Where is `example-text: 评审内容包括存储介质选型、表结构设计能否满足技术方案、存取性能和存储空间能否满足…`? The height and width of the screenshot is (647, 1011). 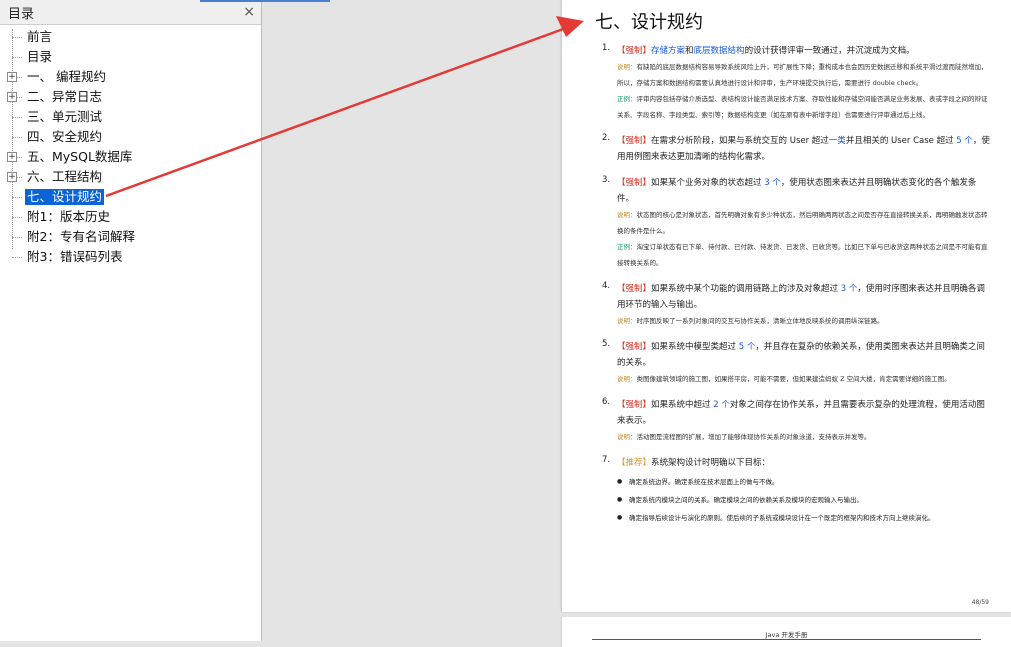 example-text: 评审内容包括存储介质选型、表结构设计能否满足技术方案、存取性能和存储空间能否满足… is located at coordinates (802, 107).